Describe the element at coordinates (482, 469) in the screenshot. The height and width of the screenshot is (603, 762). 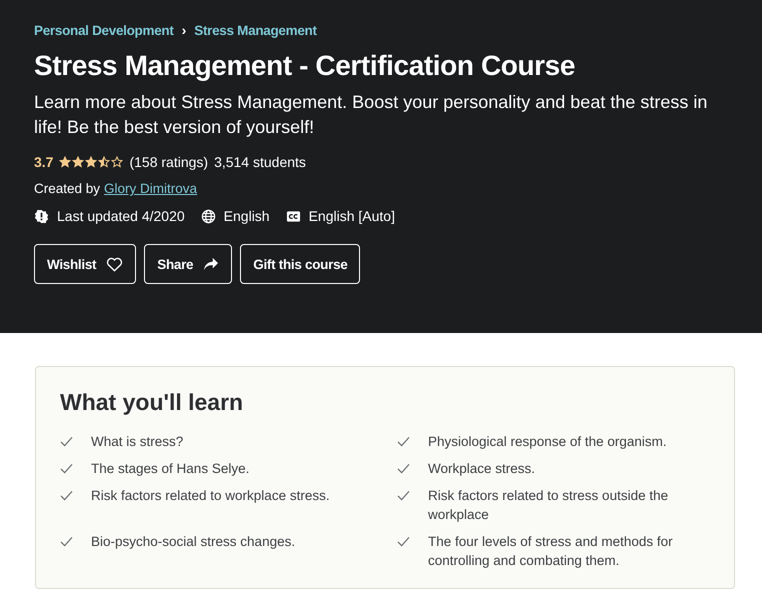
I see `learning-point: Workplace stress.` at that location.